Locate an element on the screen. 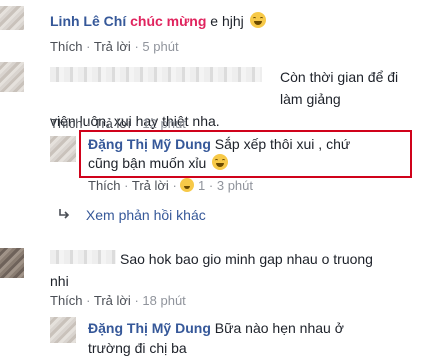  view-more-replies-label: Xem phản hồi khác is located at coordinates (146, 215).